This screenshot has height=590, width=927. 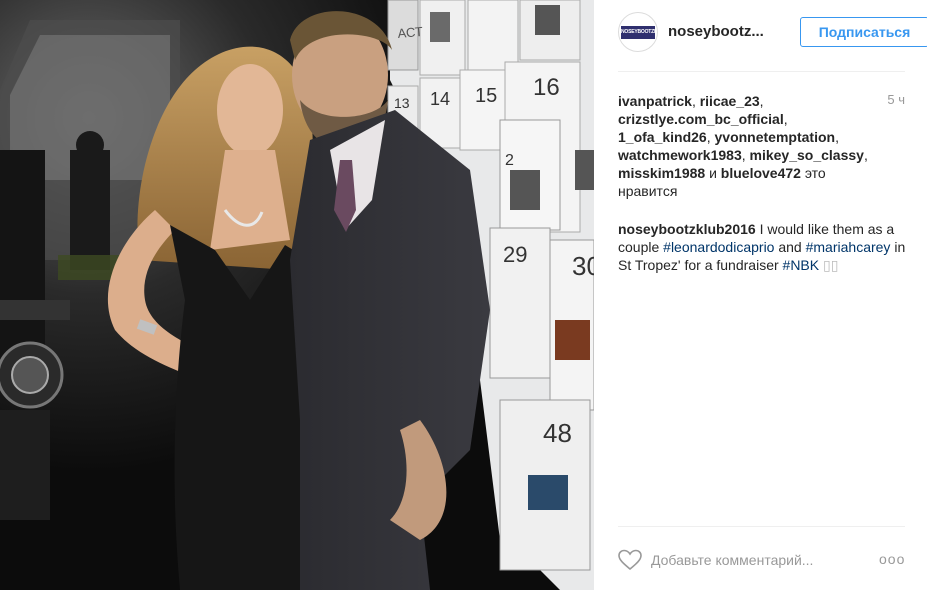 I want to click on like-user-link: ivanpatrick, so click(x=655, y=101).